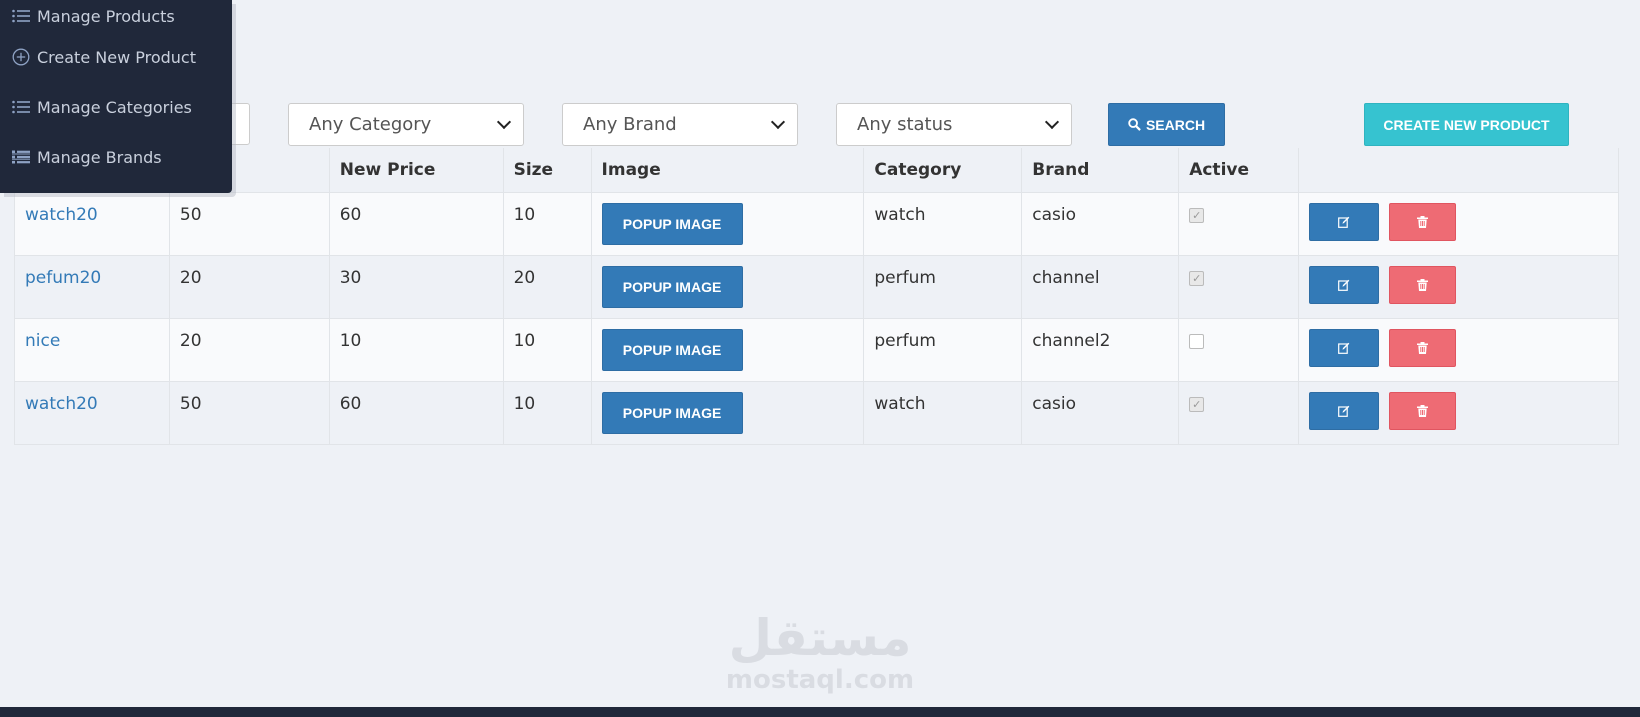  Describe the element at coordinates (820, 680) in the screenshot. I see `watermark-latin-text: mostaql.com` at that location.